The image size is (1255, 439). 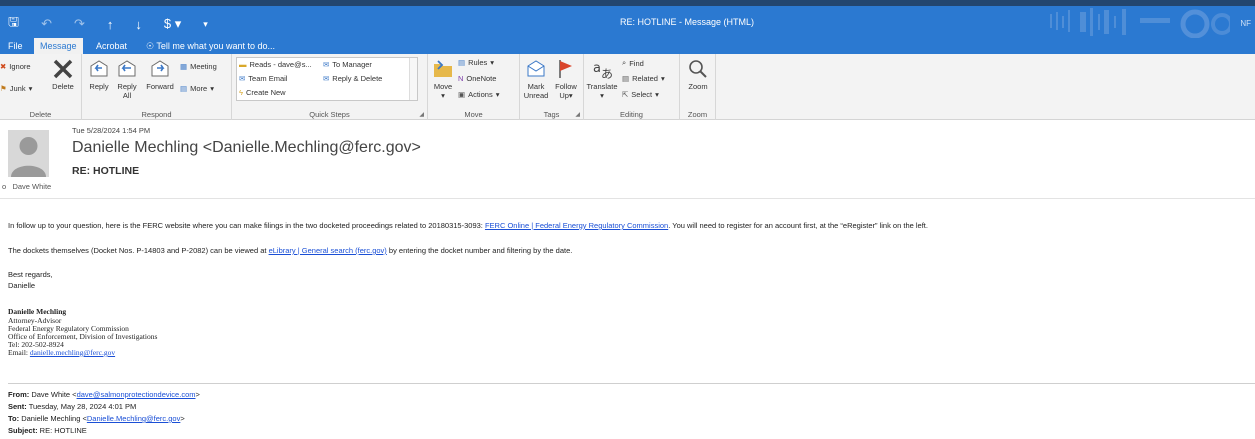 I want to click on reply-icon, so click(x=99, y=68).